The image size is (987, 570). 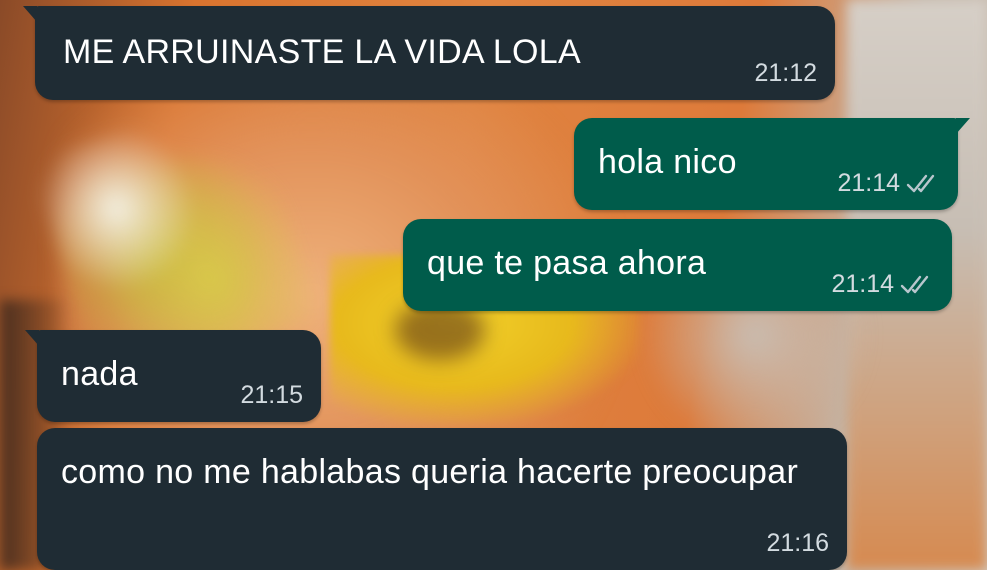 I want to click on message-time: 21:15, so click(x=271, y=395).